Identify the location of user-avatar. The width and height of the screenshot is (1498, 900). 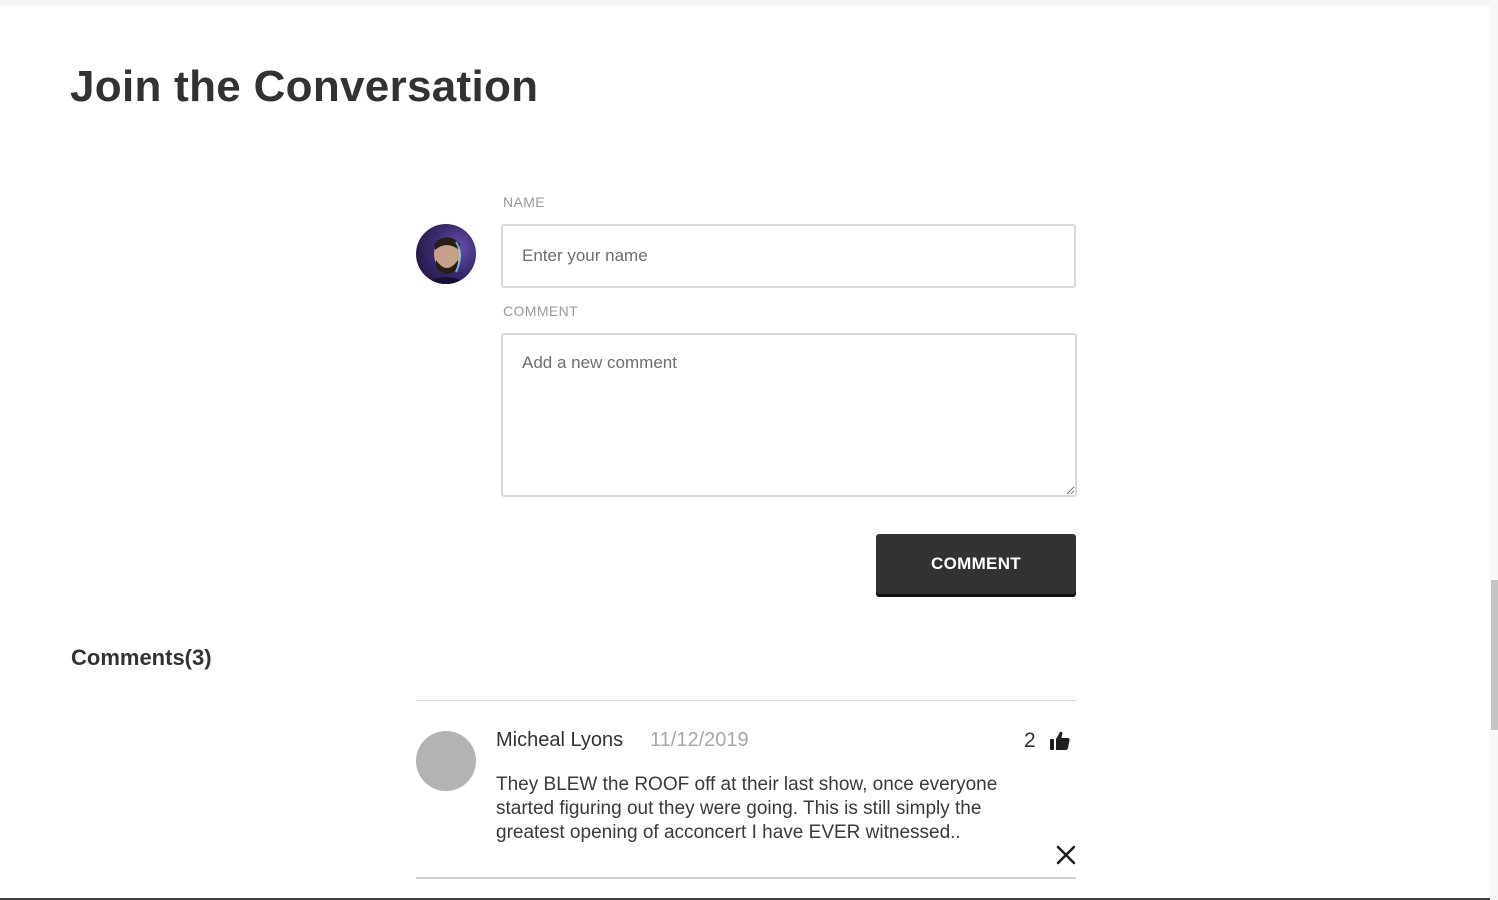
(446, 254).